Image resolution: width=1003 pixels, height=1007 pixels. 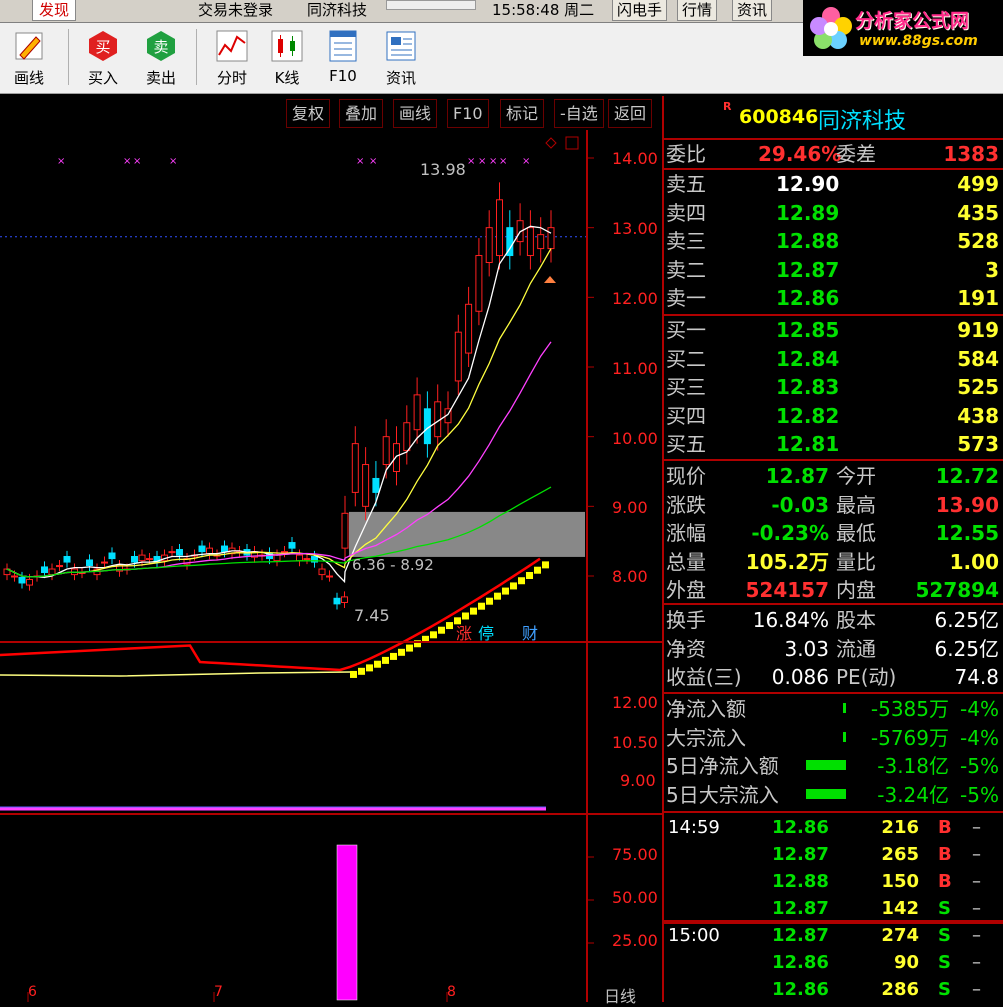 I want to click on f10-button: F10, so click(x=343, y=57).